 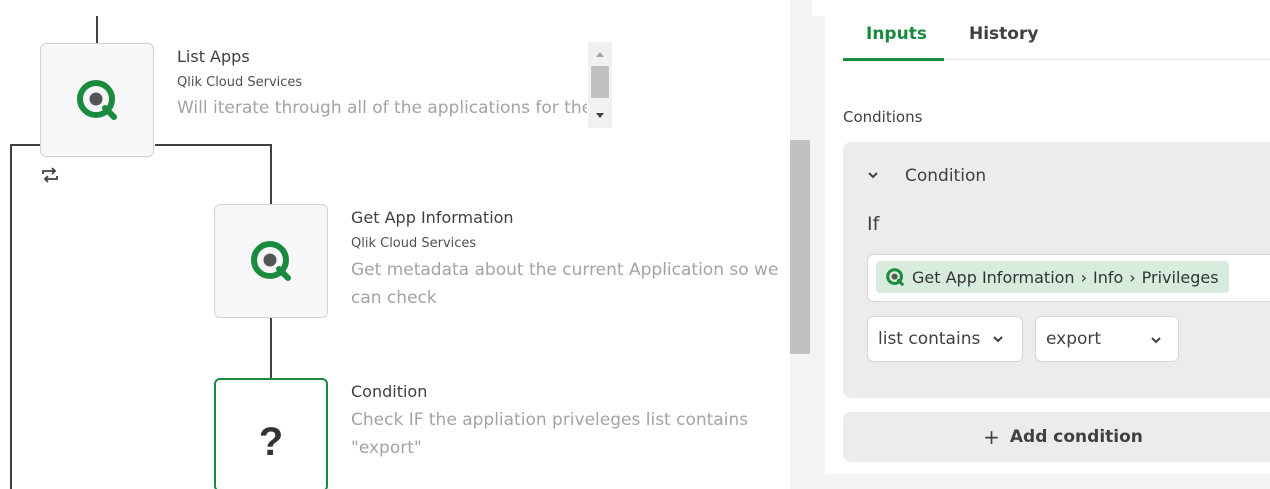 I want to click on operator-select: list contains, so click(x=945, y=339).